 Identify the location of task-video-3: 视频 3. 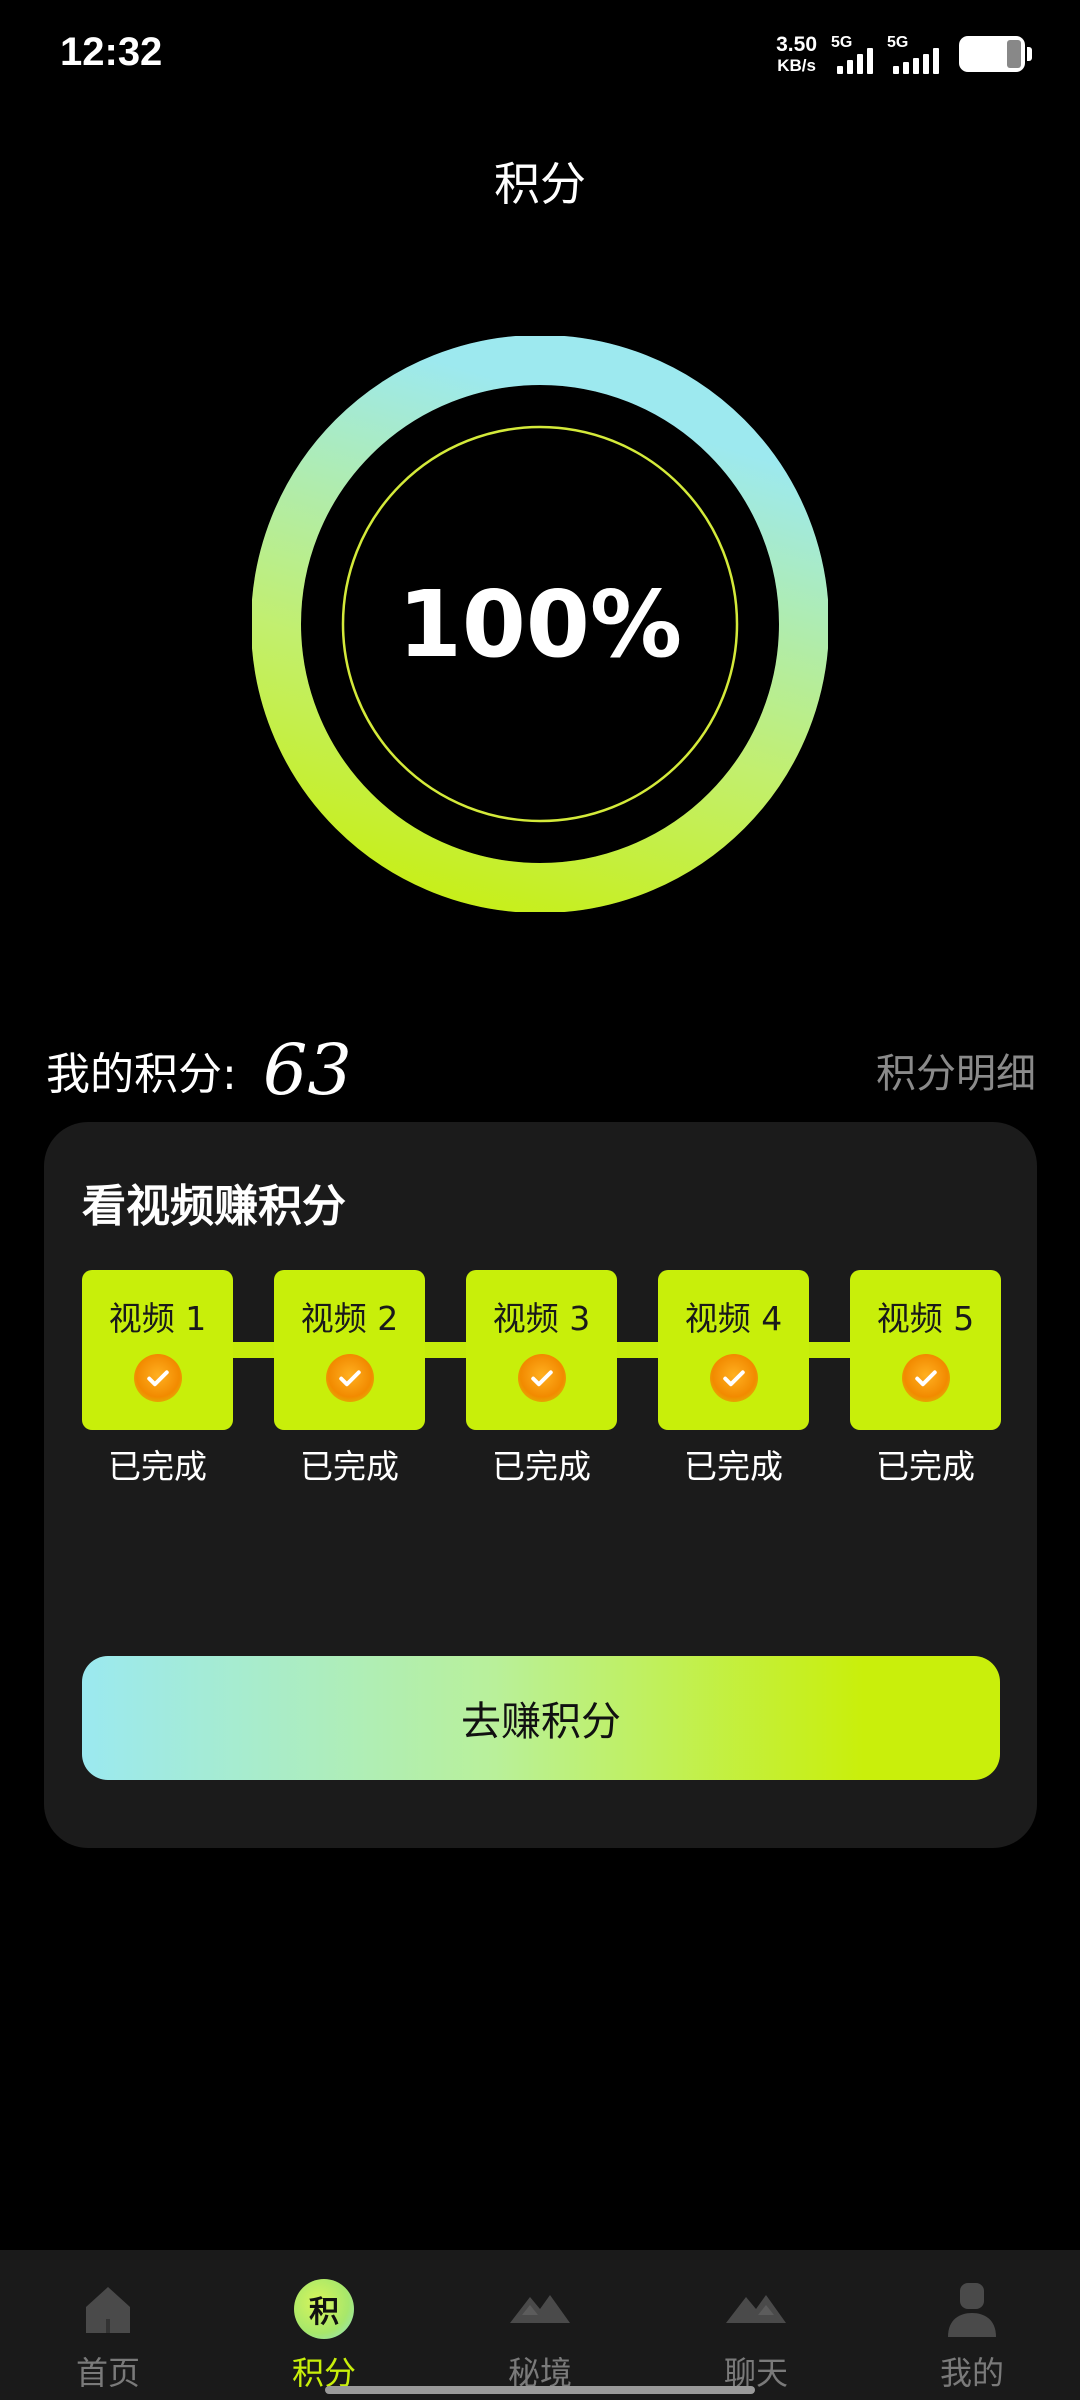
(541, 1350).